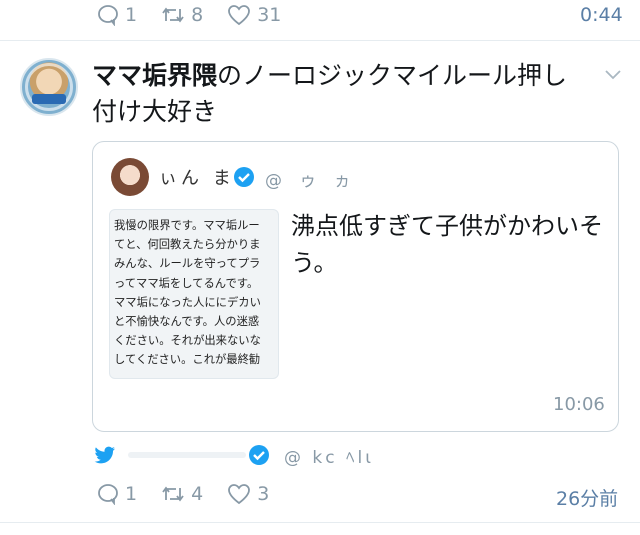 The image size is (640, 535). What do you see at coordinates (197, 15) in the screenshot?
I see `retweet-count: 8` at bounding box center [197, 15].